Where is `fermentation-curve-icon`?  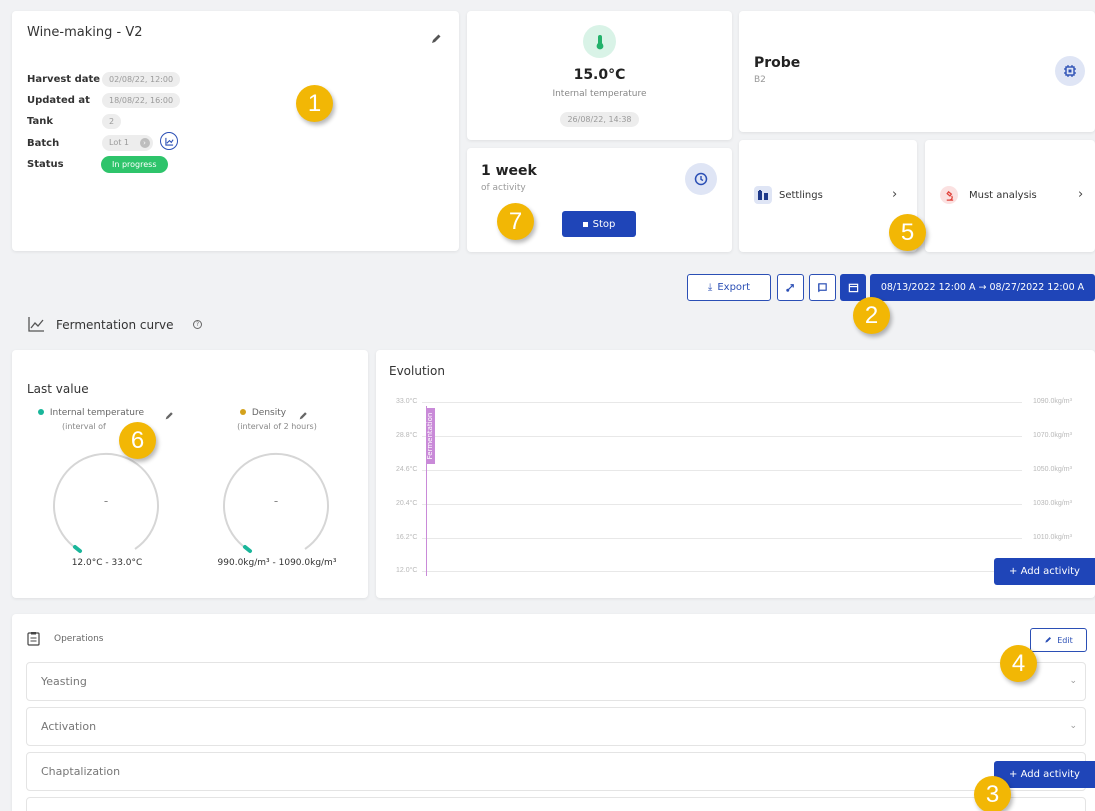 fermentation-curve-icon is located at coordinates (36, 326).